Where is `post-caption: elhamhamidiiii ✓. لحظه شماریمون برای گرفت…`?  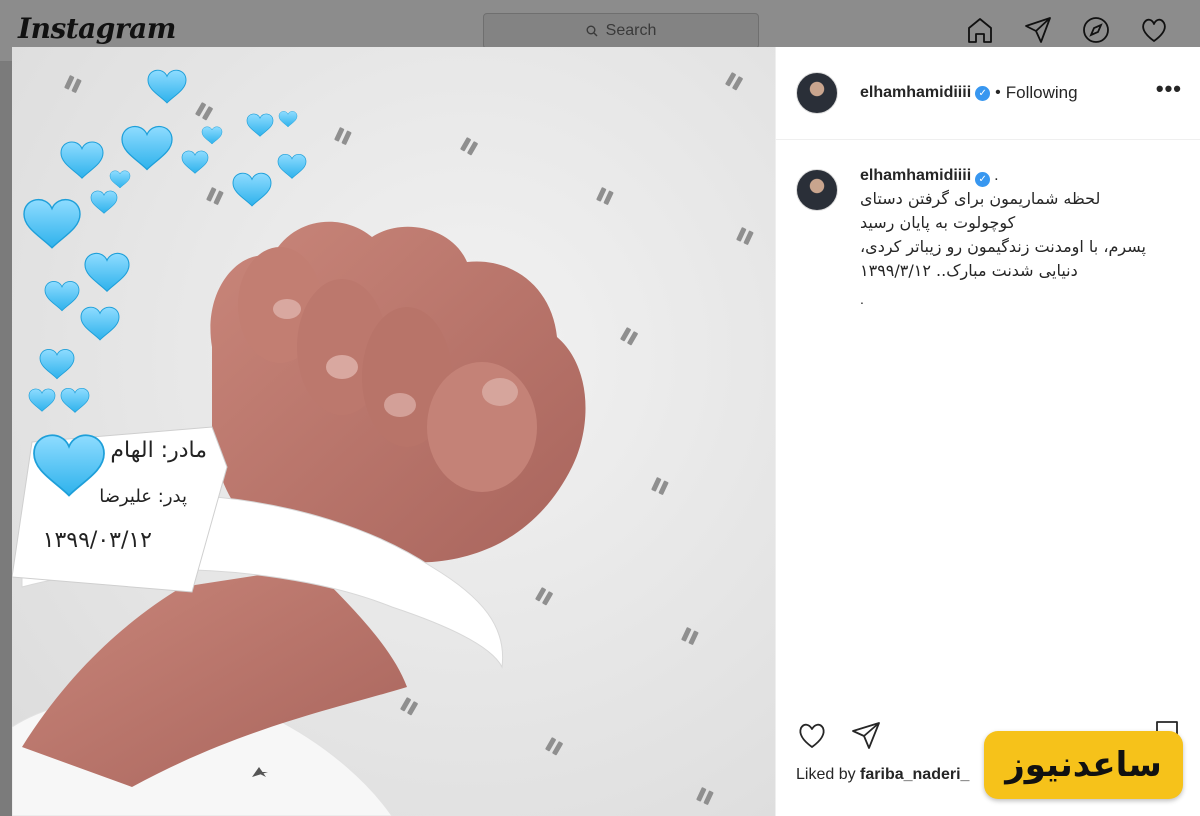
post-caption: elhamhamidiiii ✓. لحظه شماریمون برای گرفت… is located at coordinates (991, 237).